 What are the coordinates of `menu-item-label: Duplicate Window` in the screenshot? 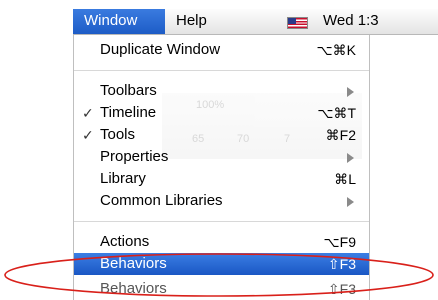 It's located at (160, 49).